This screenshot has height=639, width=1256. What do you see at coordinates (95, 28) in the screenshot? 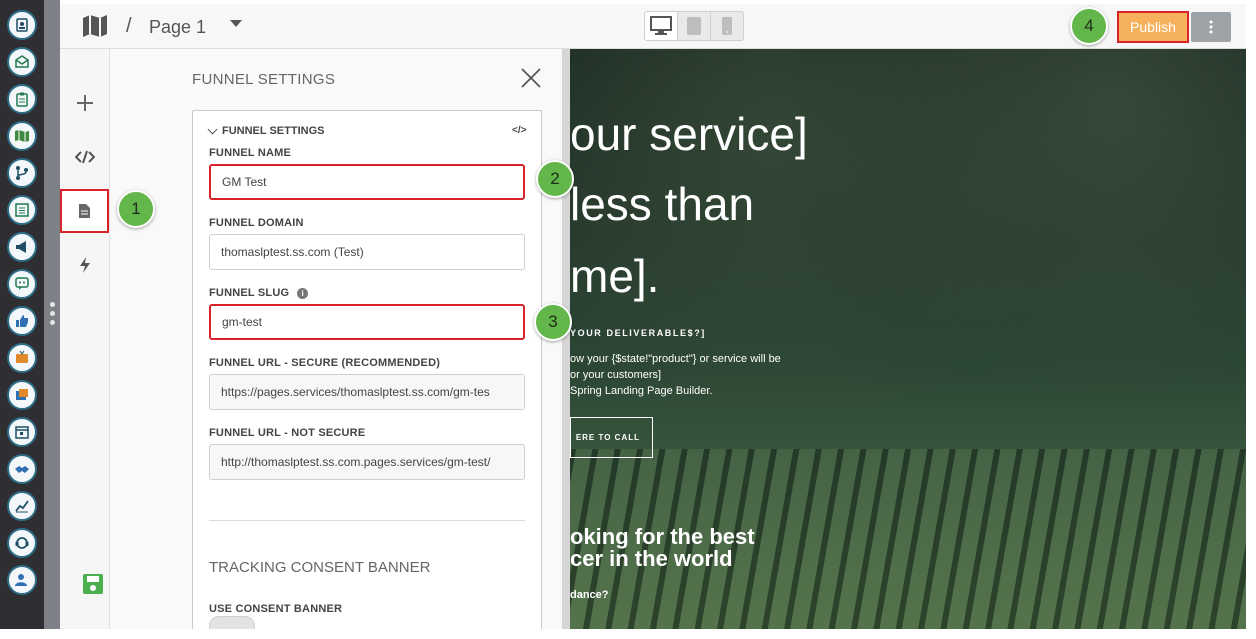
I see `funnel-map-icon` at bounding box center [95, 28].